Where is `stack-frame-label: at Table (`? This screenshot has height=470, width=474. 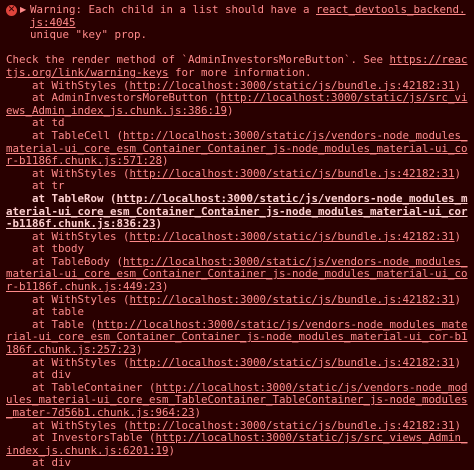 stack-frame-label: at Table ( is located at coordinates (52, 324).